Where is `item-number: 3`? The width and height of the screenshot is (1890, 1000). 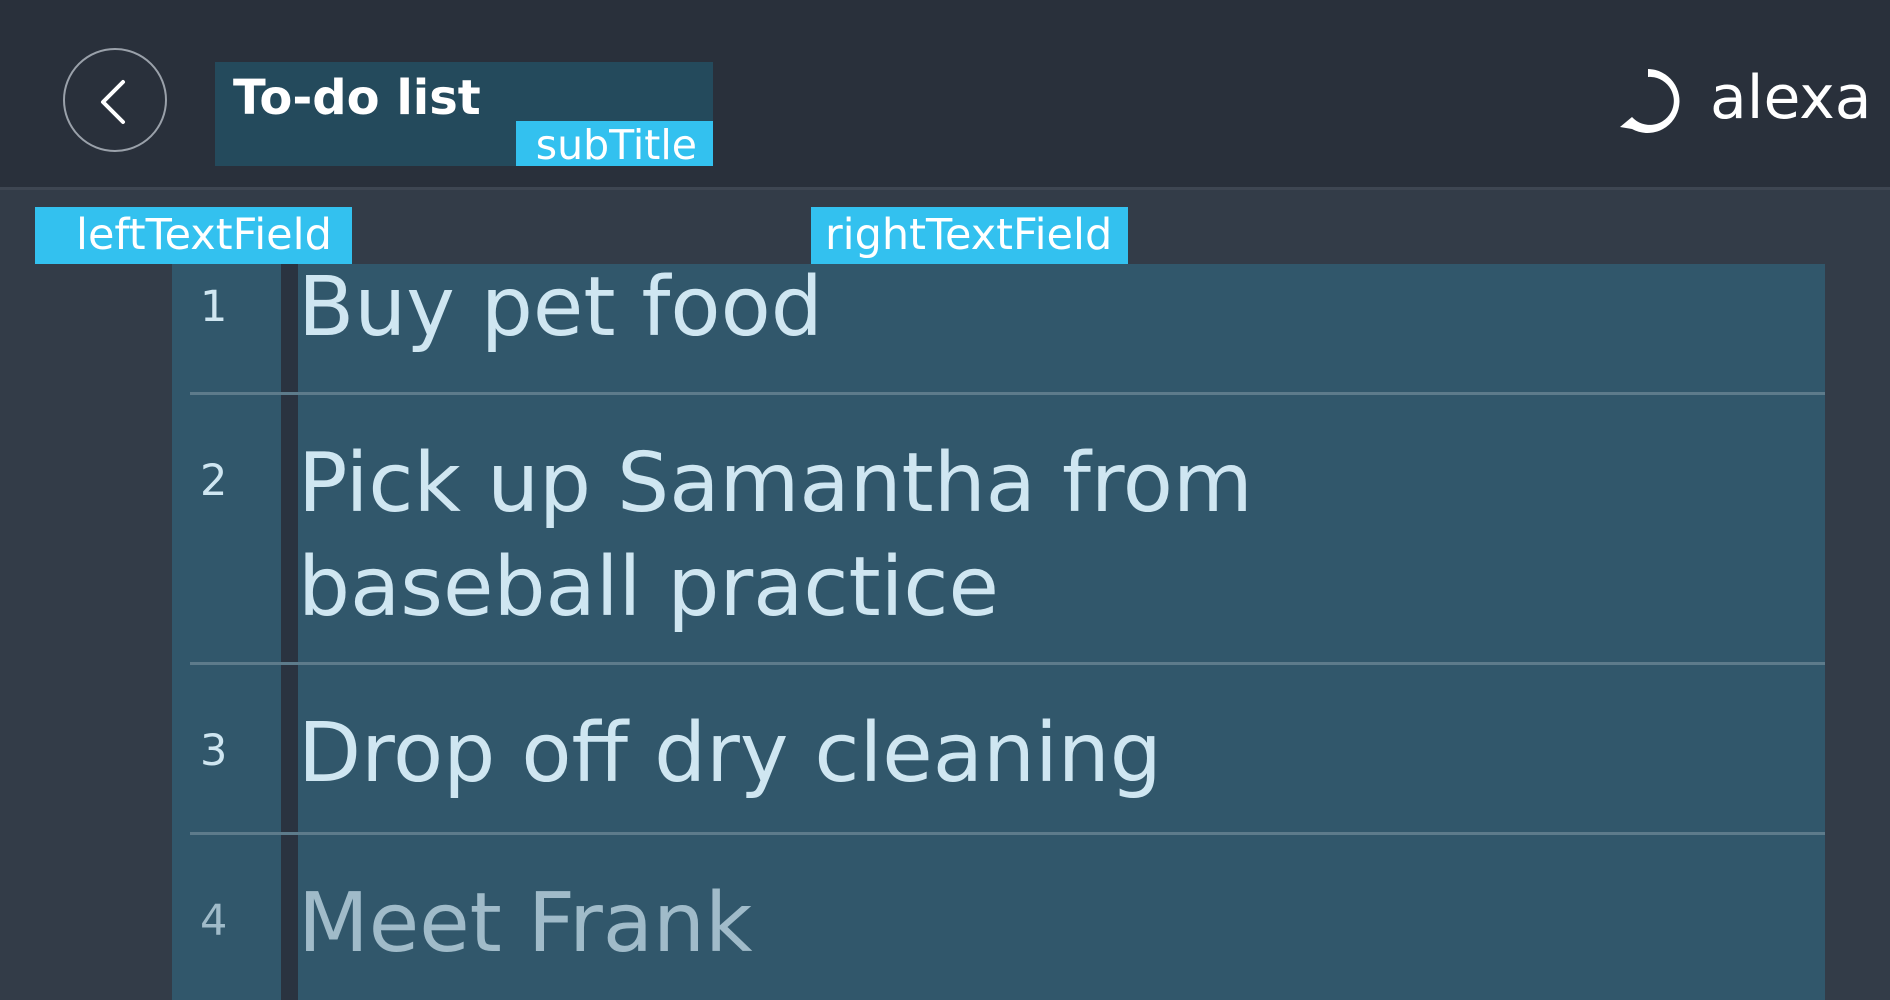
item-number: 3 is located at coordinates (214, 751).